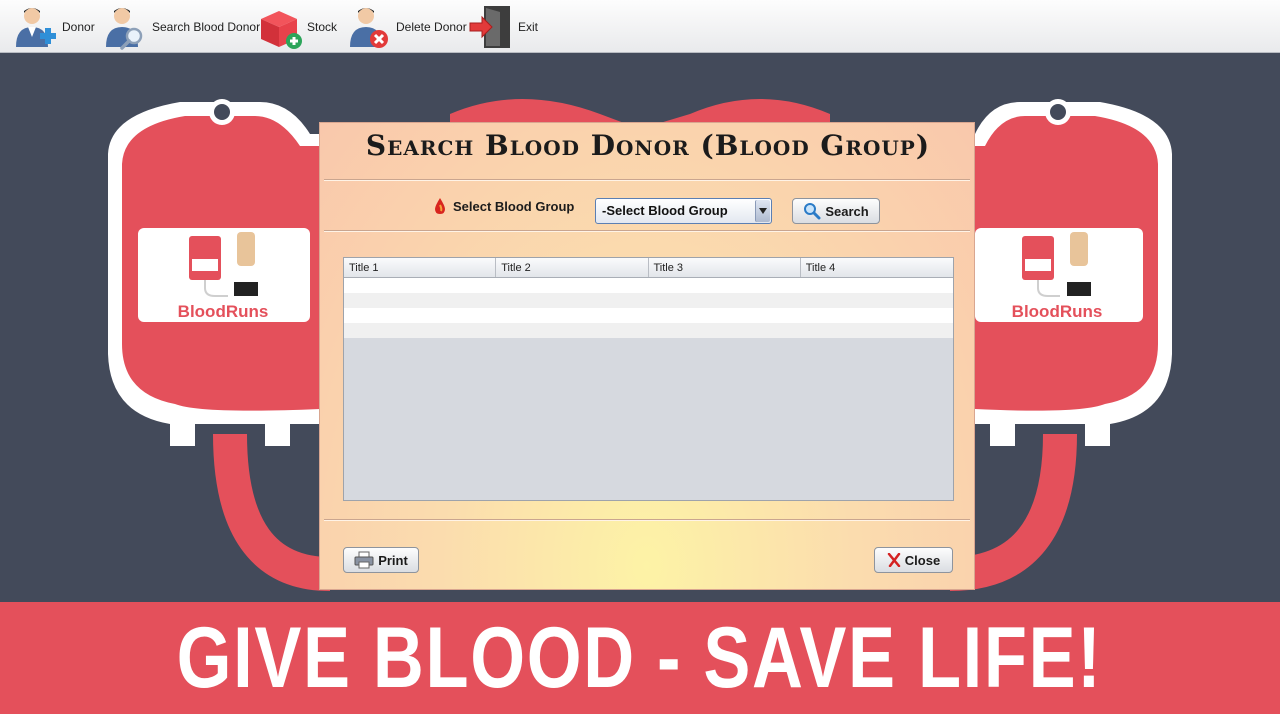 This screenshot has width=1280, height=714. Describe the element at coordinates (894, 560) in the screenshot. I see `close-x-icon` at that location.